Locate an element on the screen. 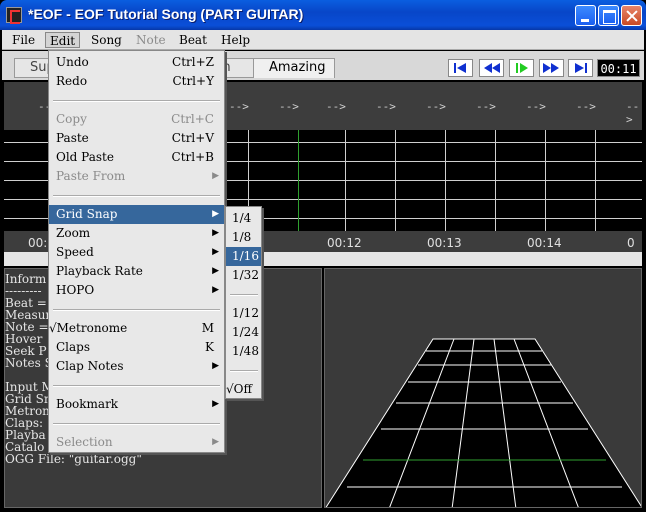  snap-option-1-48: 1/48 is located at coordinates (243, 351).